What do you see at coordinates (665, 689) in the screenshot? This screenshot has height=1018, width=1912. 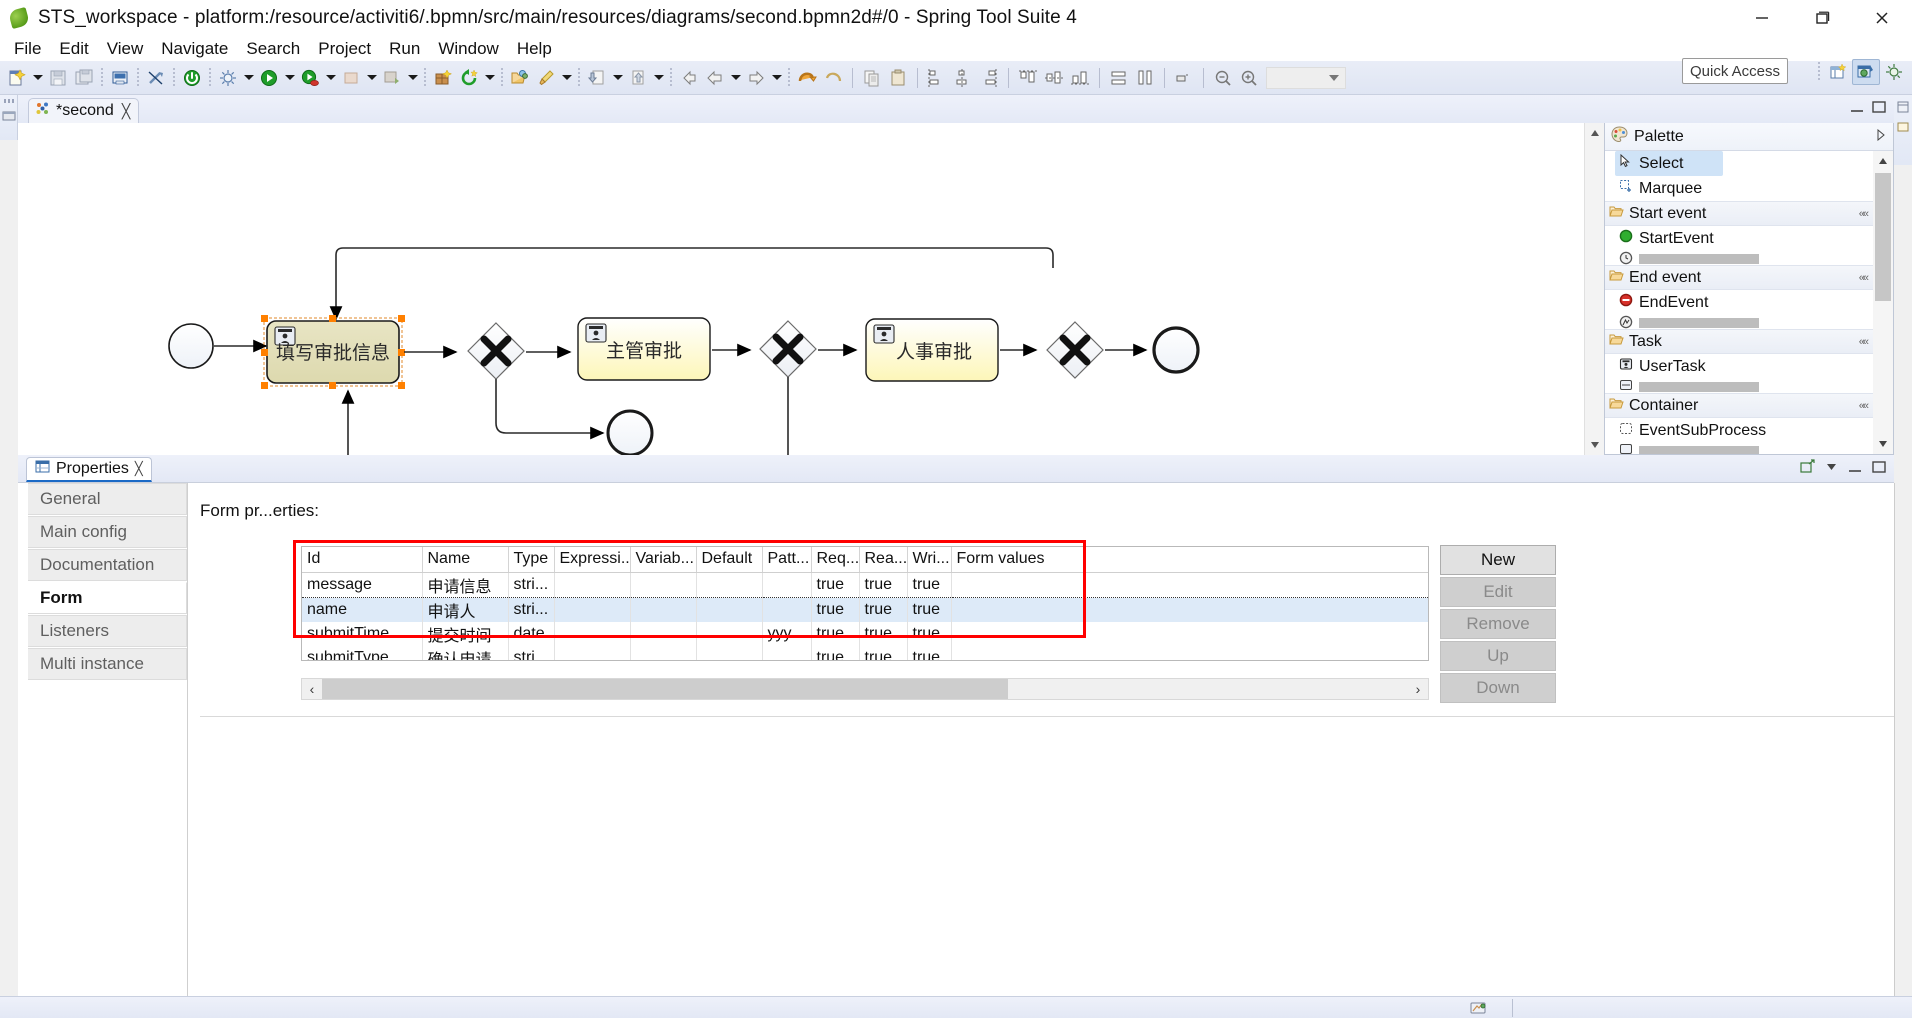 I see `hscroll-thumb` at bounding box center [665, 689].